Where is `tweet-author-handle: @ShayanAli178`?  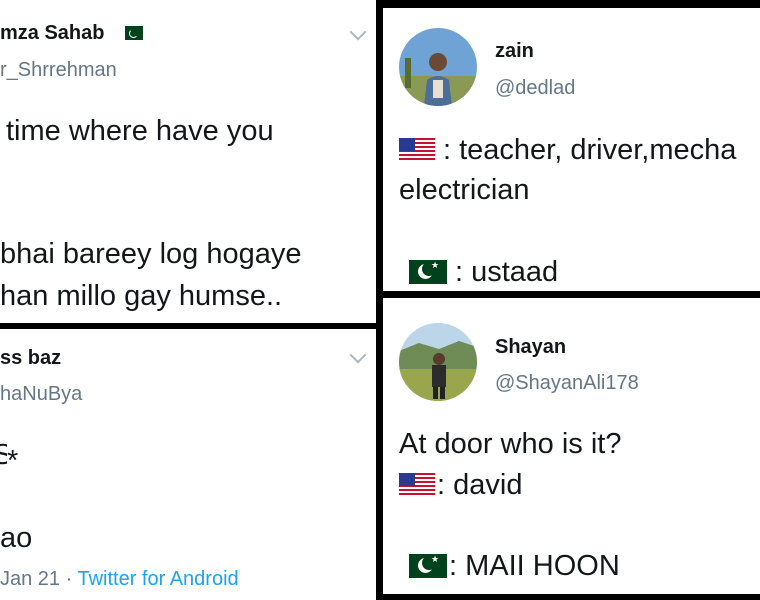 tweet-author-handle: @ShayanAli178 is located at coordinates (567, 383).